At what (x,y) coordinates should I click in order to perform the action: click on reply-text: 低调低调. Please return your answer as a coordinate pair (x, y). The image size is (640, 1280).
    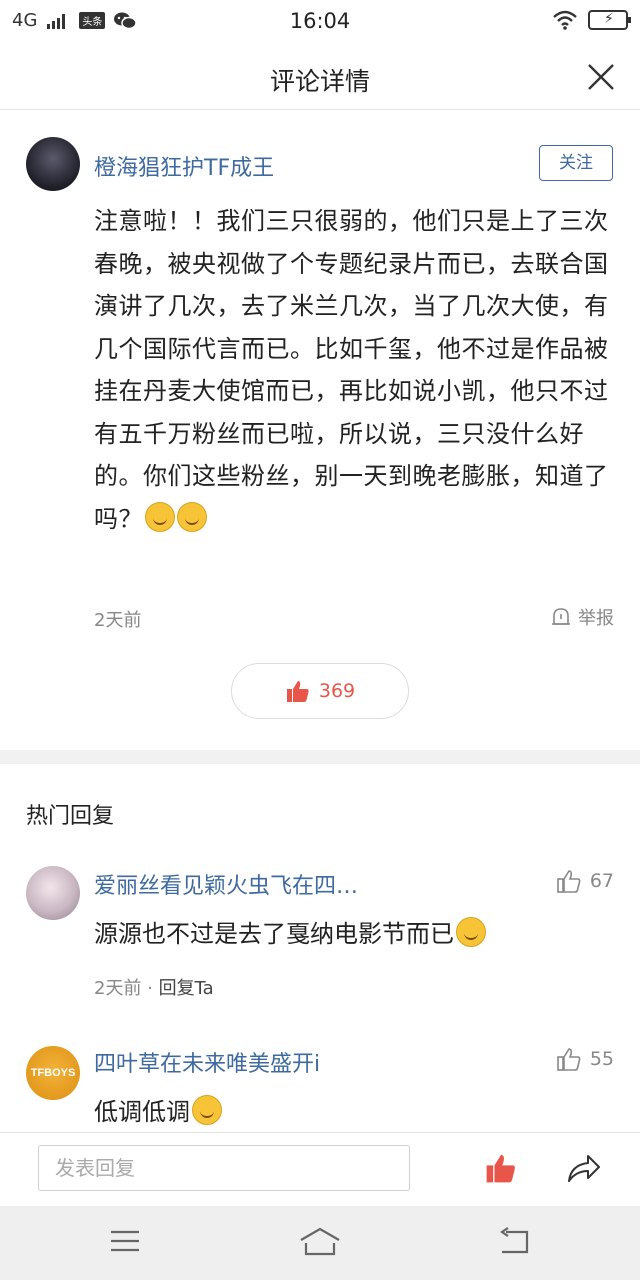
    Looking at the image, I should click on (158, 1109).